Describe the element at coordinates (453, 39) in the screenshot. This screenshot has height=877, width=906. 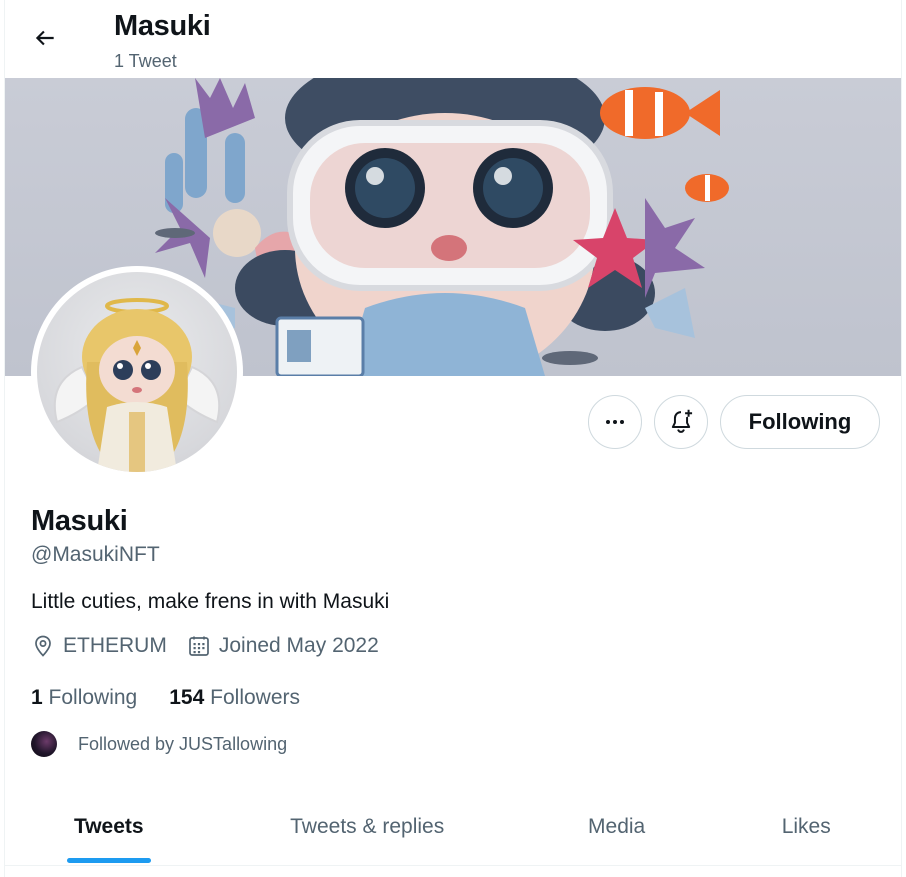
I see `profile-header: Masuki 1 Tweet` at that location.